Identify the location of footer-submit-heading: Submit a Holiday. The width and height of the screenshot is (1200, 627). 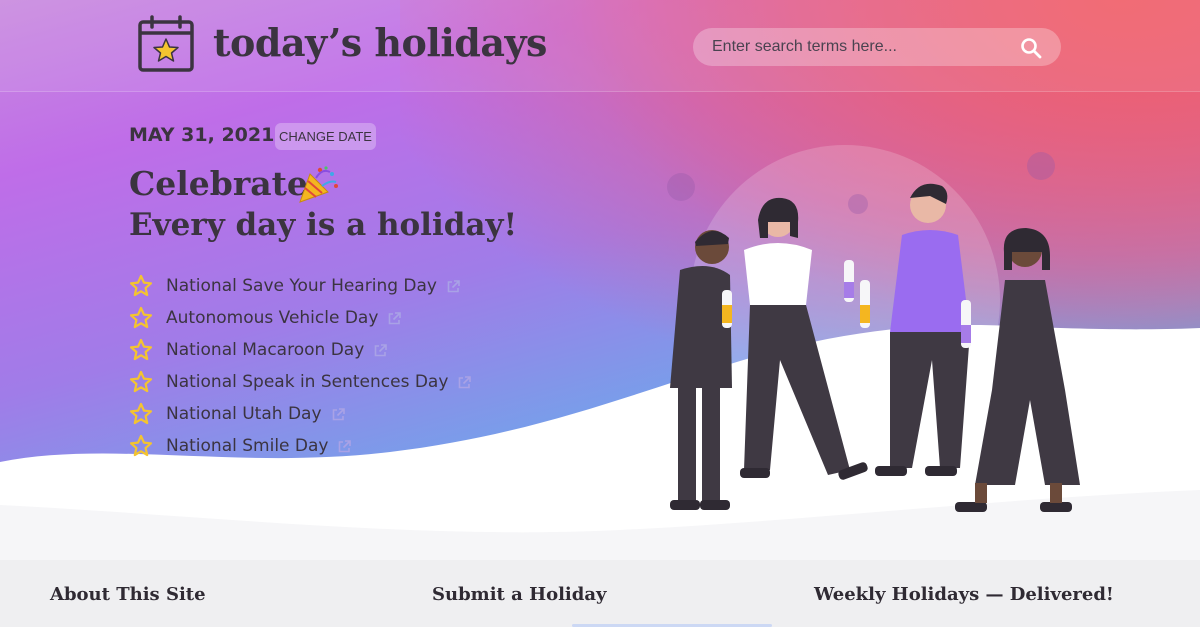
(519, 594).